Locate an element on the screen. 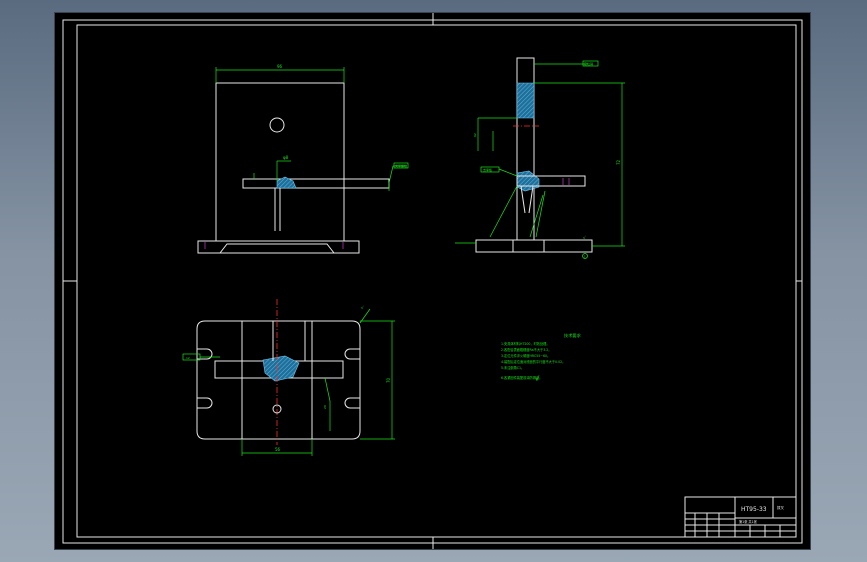 This screenshot has height=562, width=867. drawing-number: HT95-33 is located at coordinates (754, 509).